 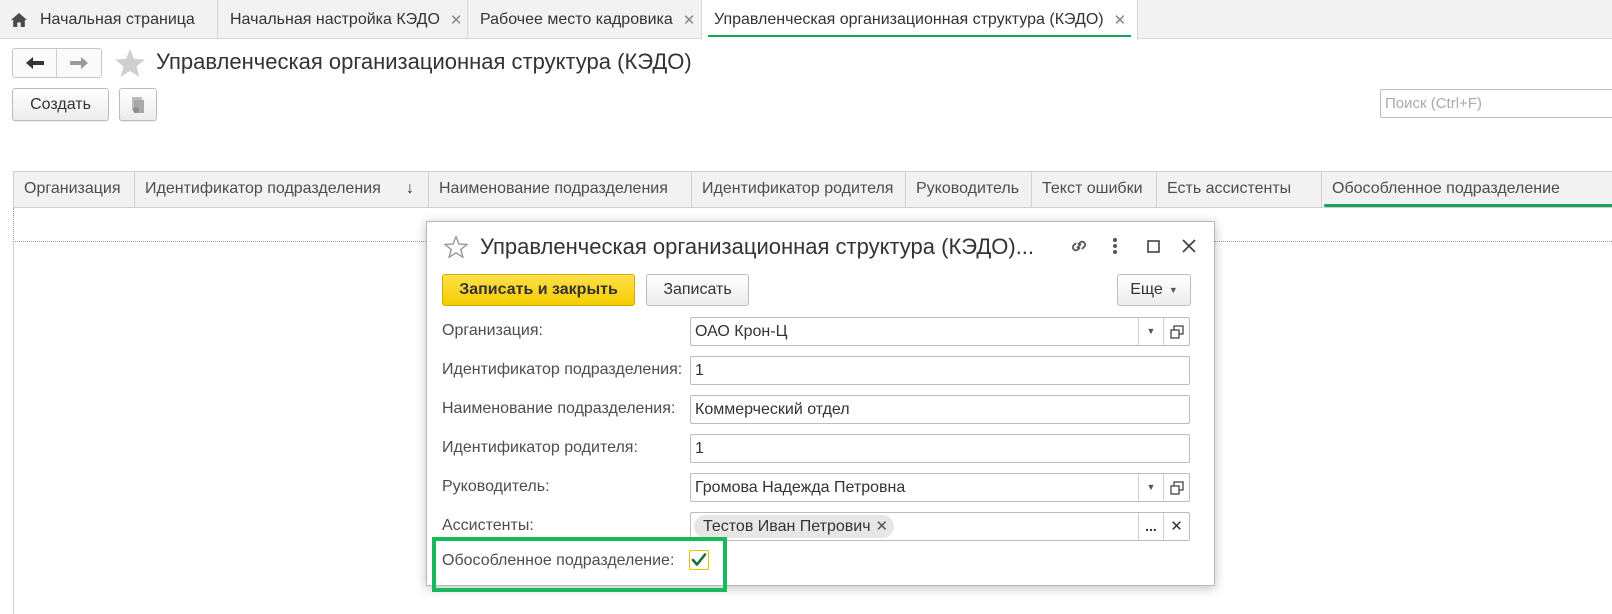 I want to click on column-label: Наименование подразделения, so click(x=553, y=188).